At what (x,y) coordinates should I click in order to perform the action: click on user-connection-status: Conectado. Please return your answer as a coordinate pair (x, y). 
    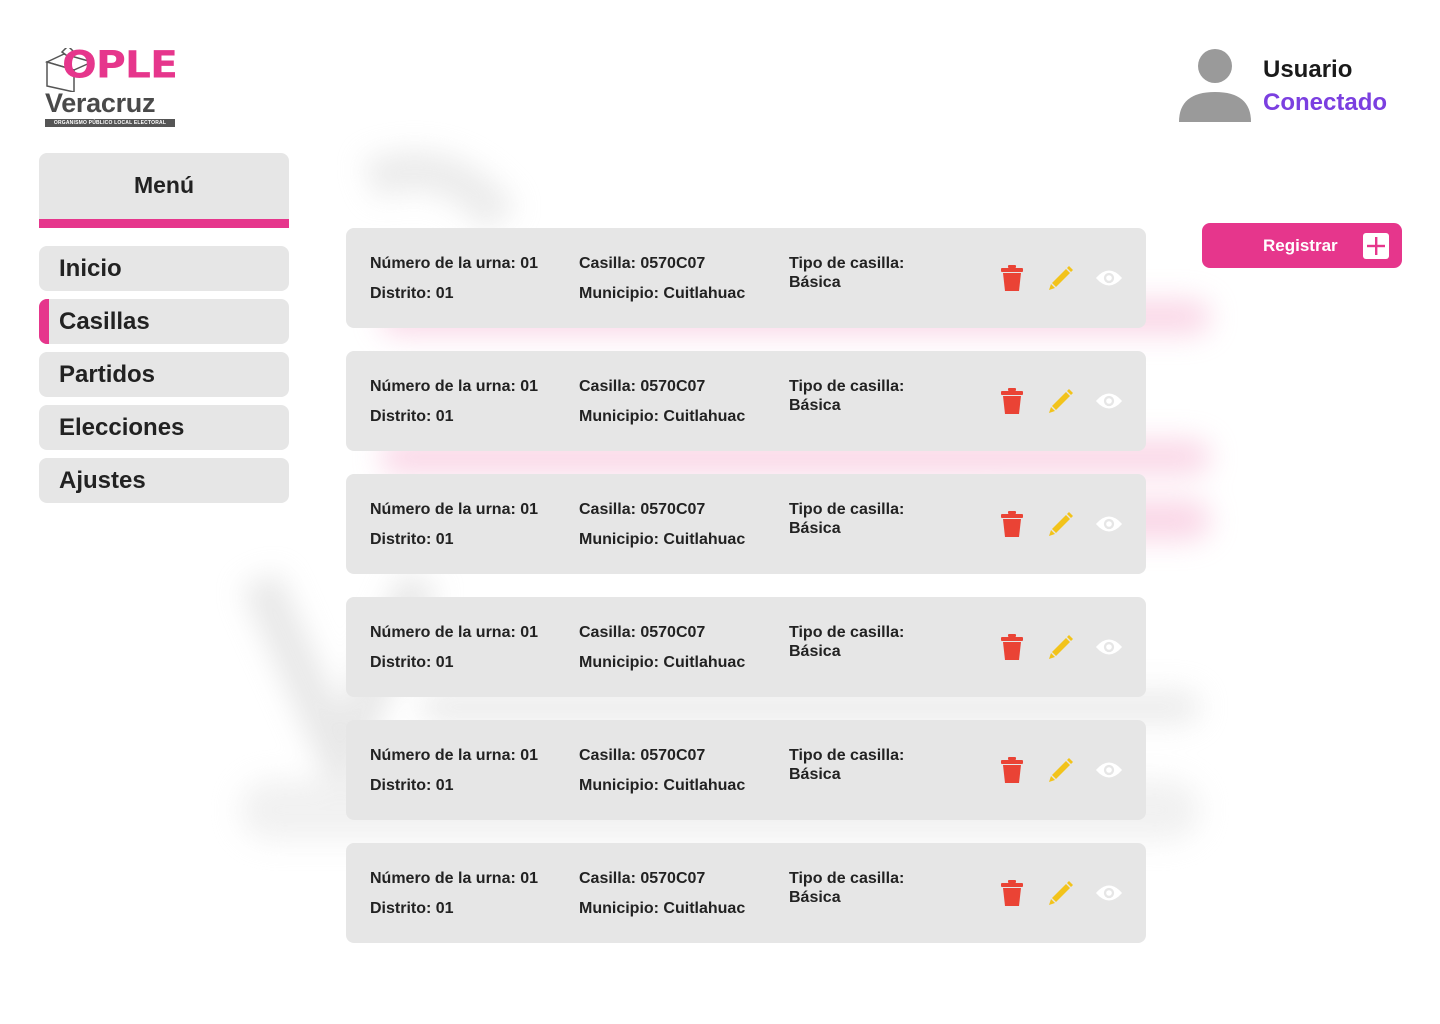
    Looking at the image, I should click on (1325, 102).